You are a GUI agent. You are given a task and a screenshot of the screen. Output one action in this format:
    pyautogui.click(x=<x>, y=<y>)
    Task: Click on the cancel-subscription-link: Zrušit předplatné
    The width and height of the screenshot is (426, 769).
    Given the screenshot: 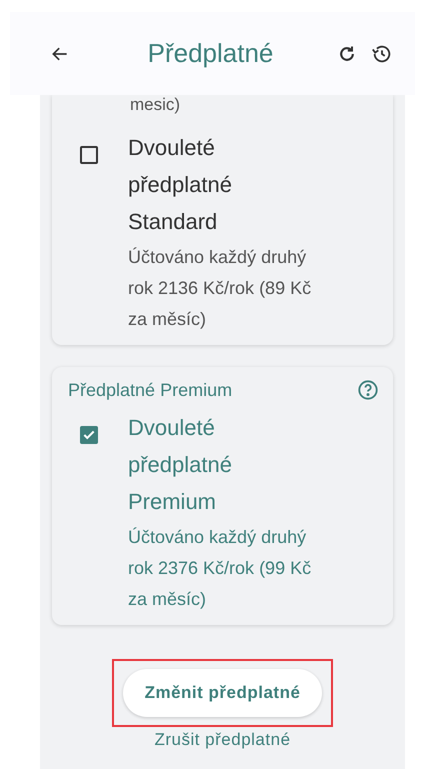 What is the action you would take?
    pyautogui.click(x=222, y=740)
    